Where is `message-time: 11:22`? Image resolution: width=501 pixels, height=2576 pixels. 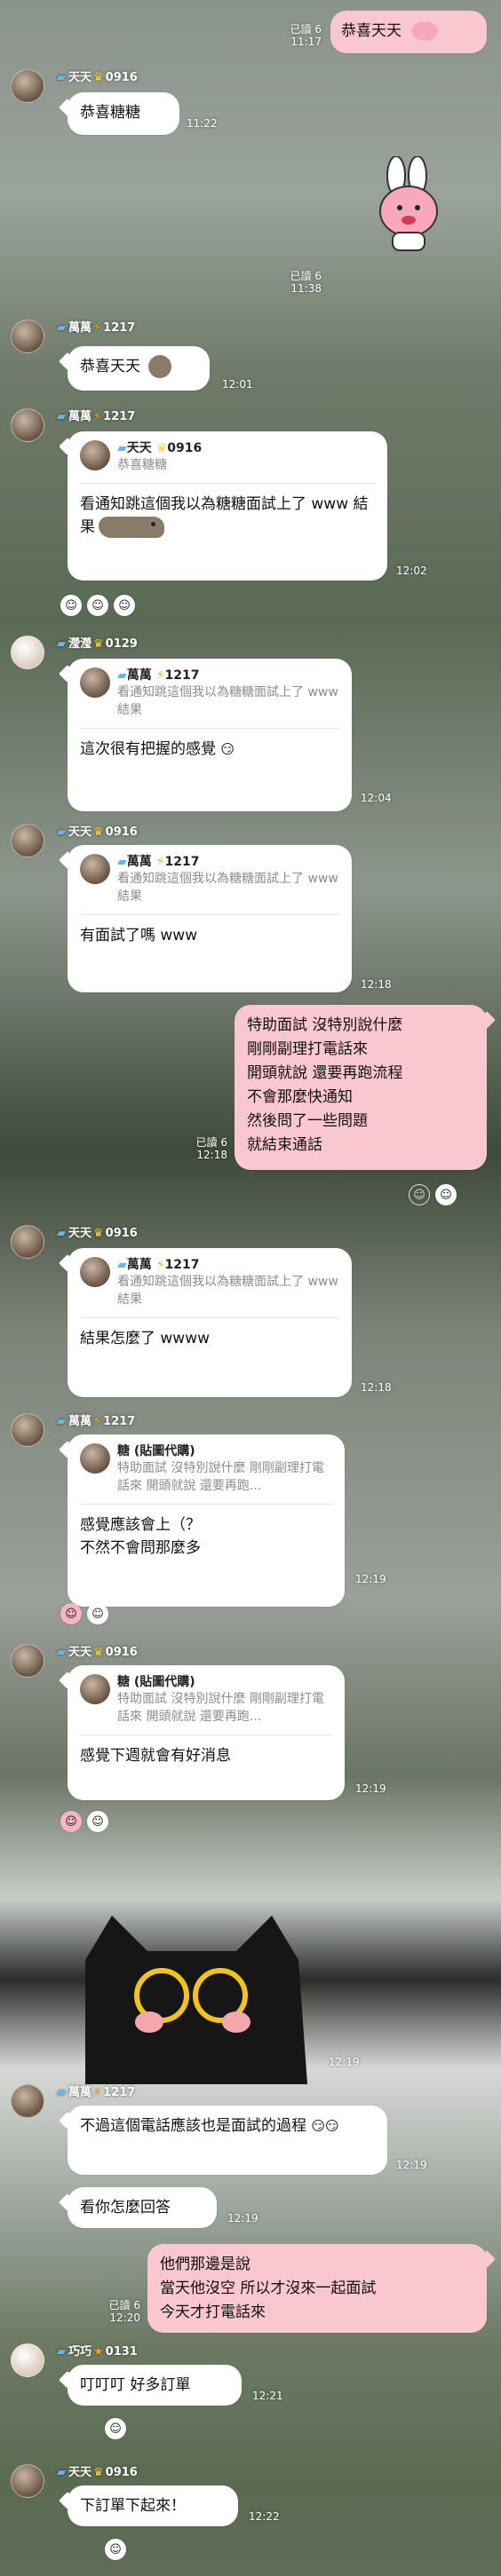
message-time: 11:22 is located at coordinates (202, 123).